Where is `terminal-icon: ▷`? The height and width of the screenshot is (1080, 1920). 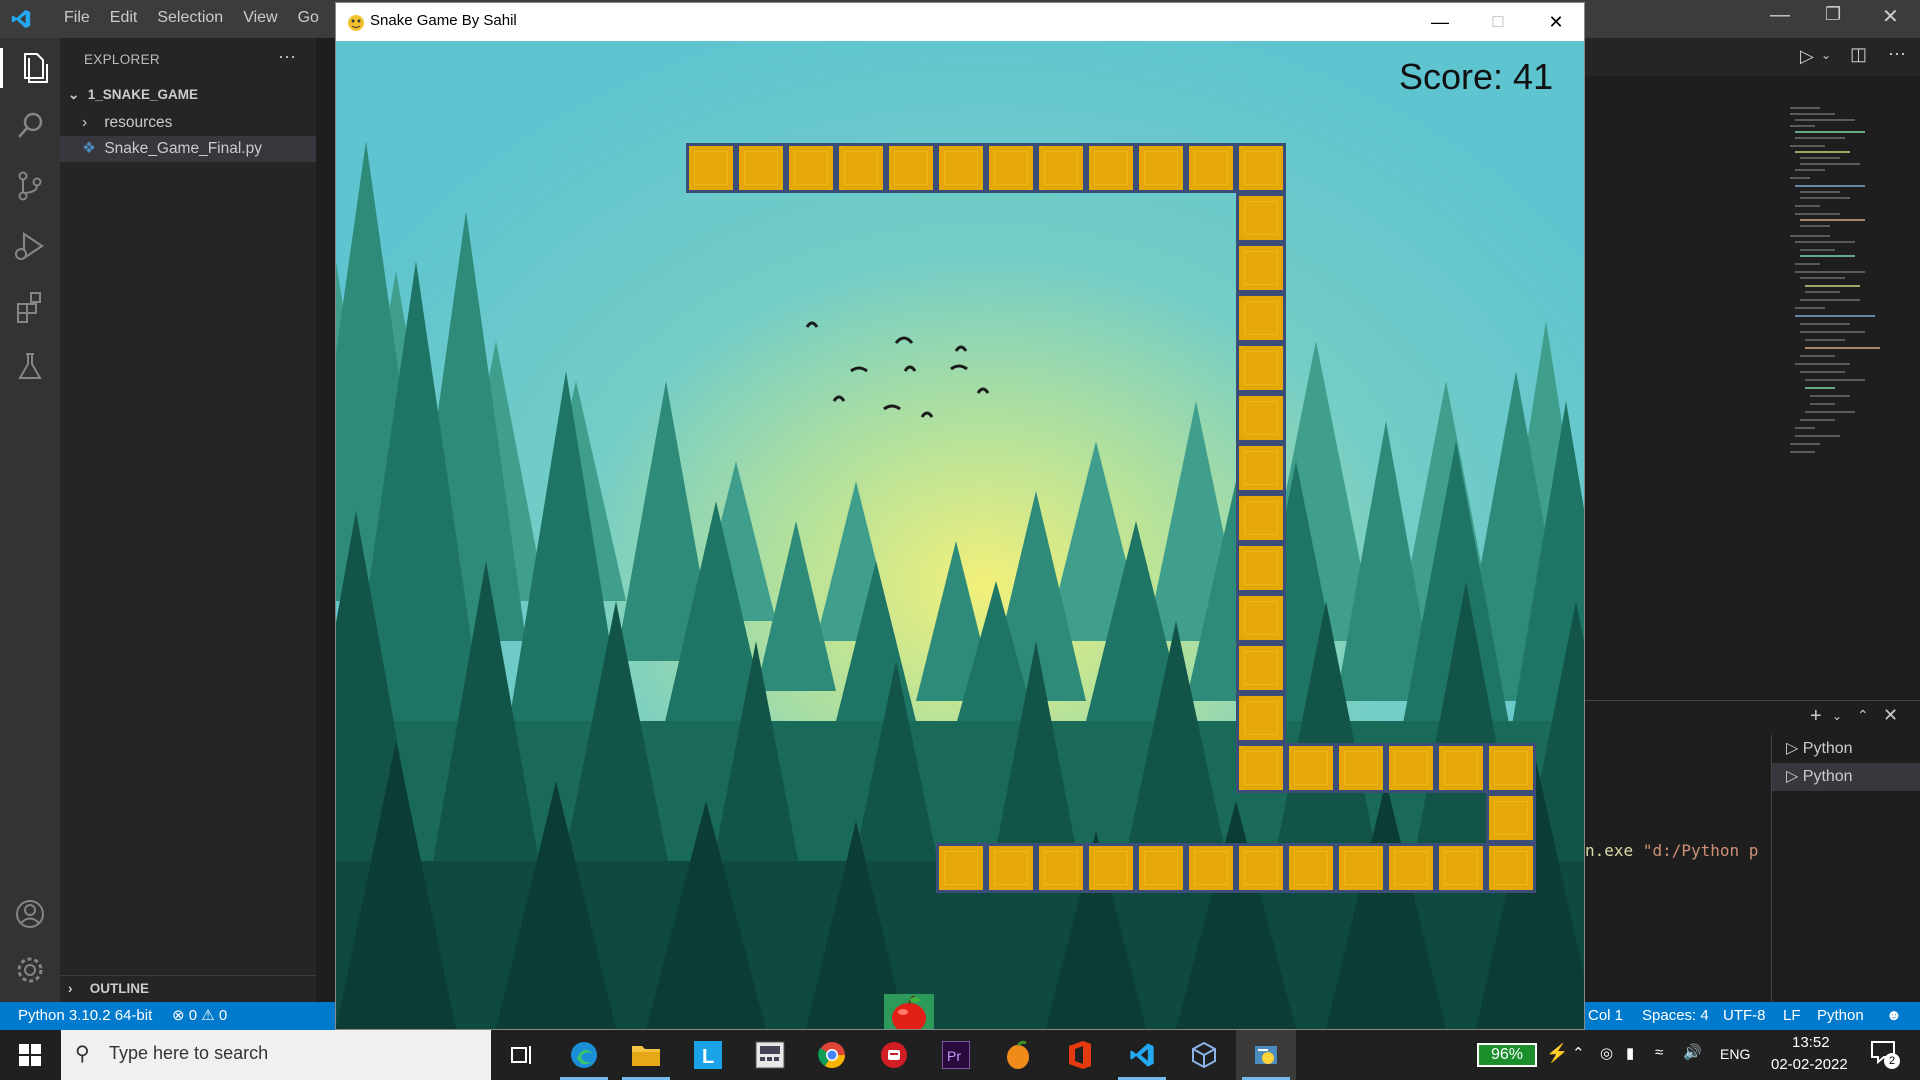
terminal-icon: ▷ is located at coordinates (1792, 776).